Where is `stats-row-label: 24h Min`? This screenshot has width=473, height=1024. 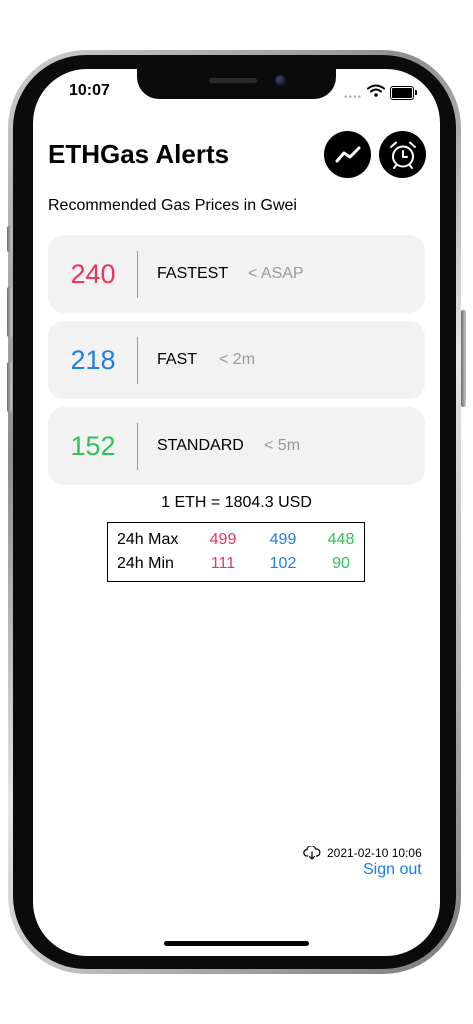
stats-row-label: 24h Min is located at coordinates (145, 563).